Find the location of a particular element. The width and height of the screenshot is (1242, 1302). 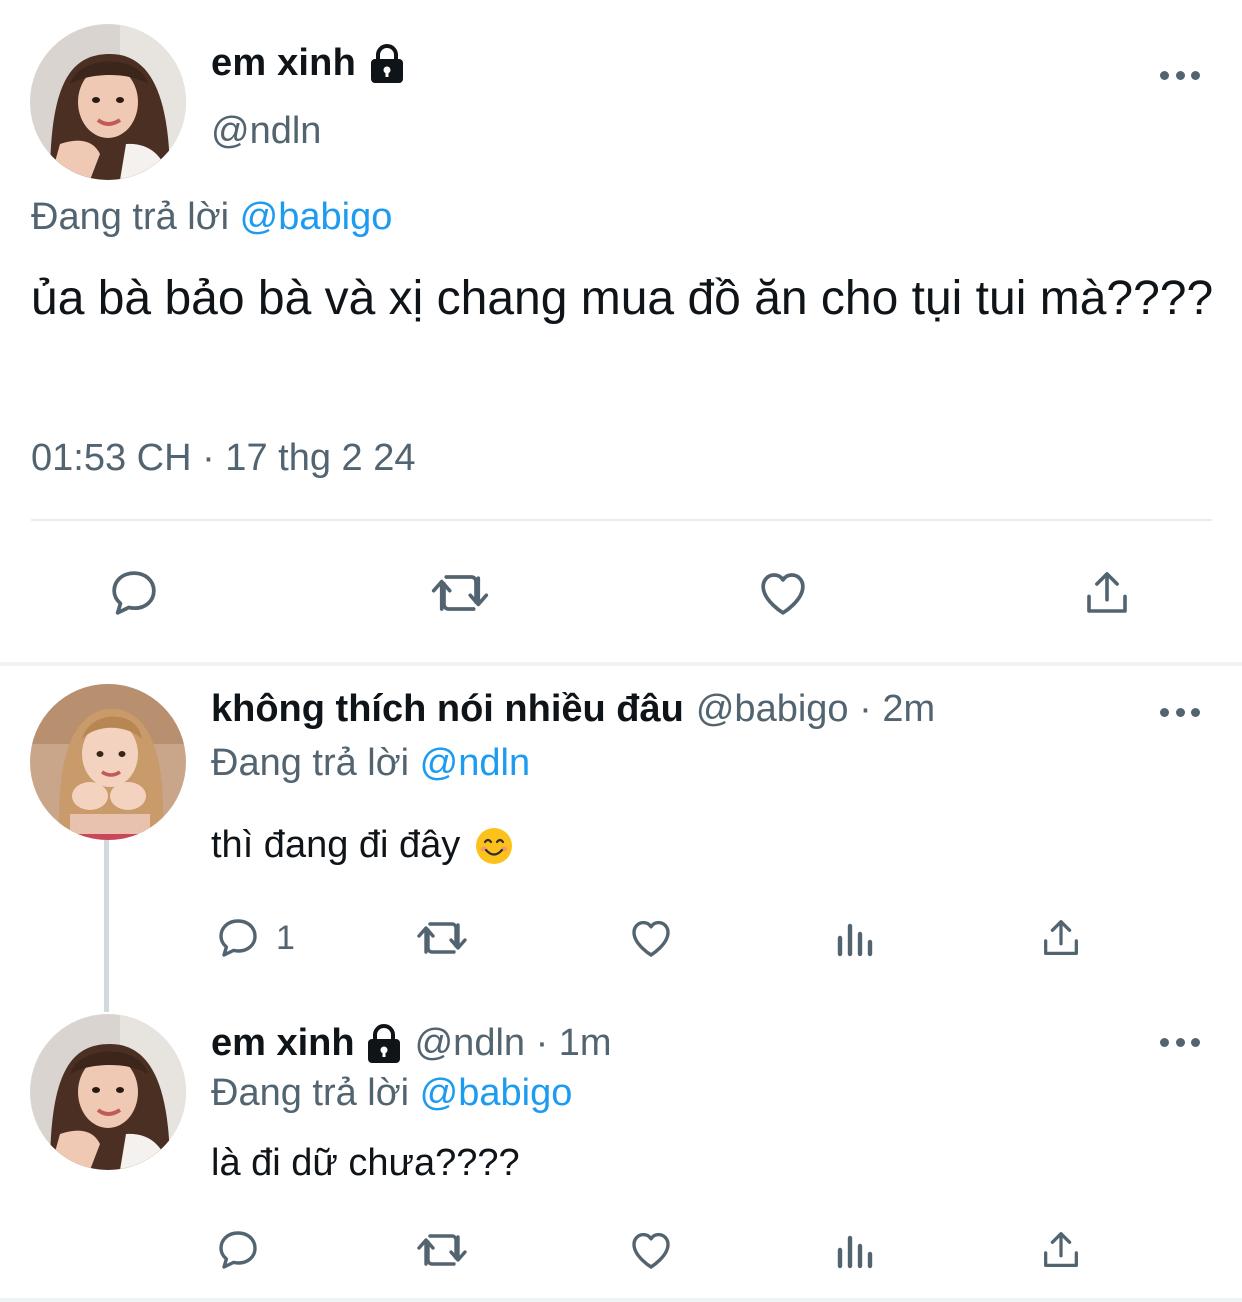

author-handle: @ndln is located at coordinates (266, 131).